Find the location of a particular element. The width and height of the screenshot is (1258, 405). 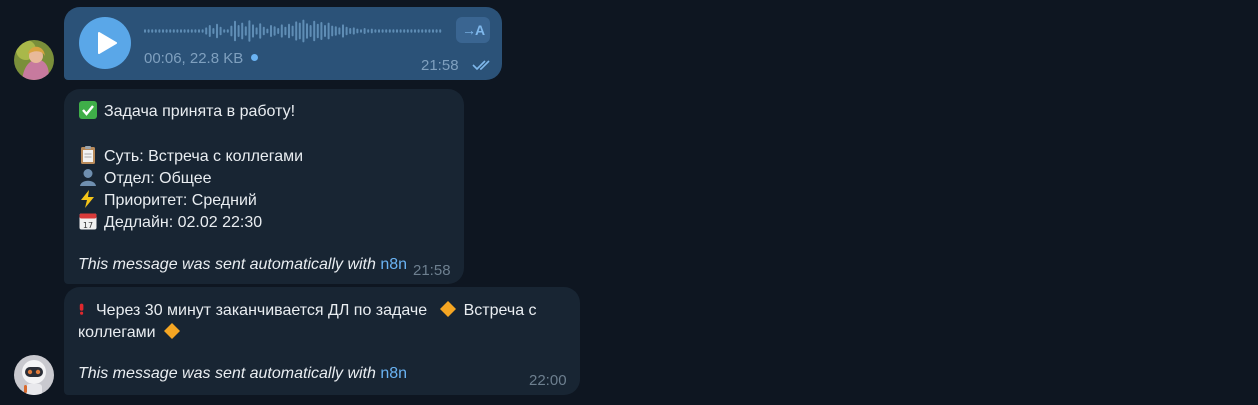

reminder-task-name-b: коллегами is located at coordinates (117, 332).